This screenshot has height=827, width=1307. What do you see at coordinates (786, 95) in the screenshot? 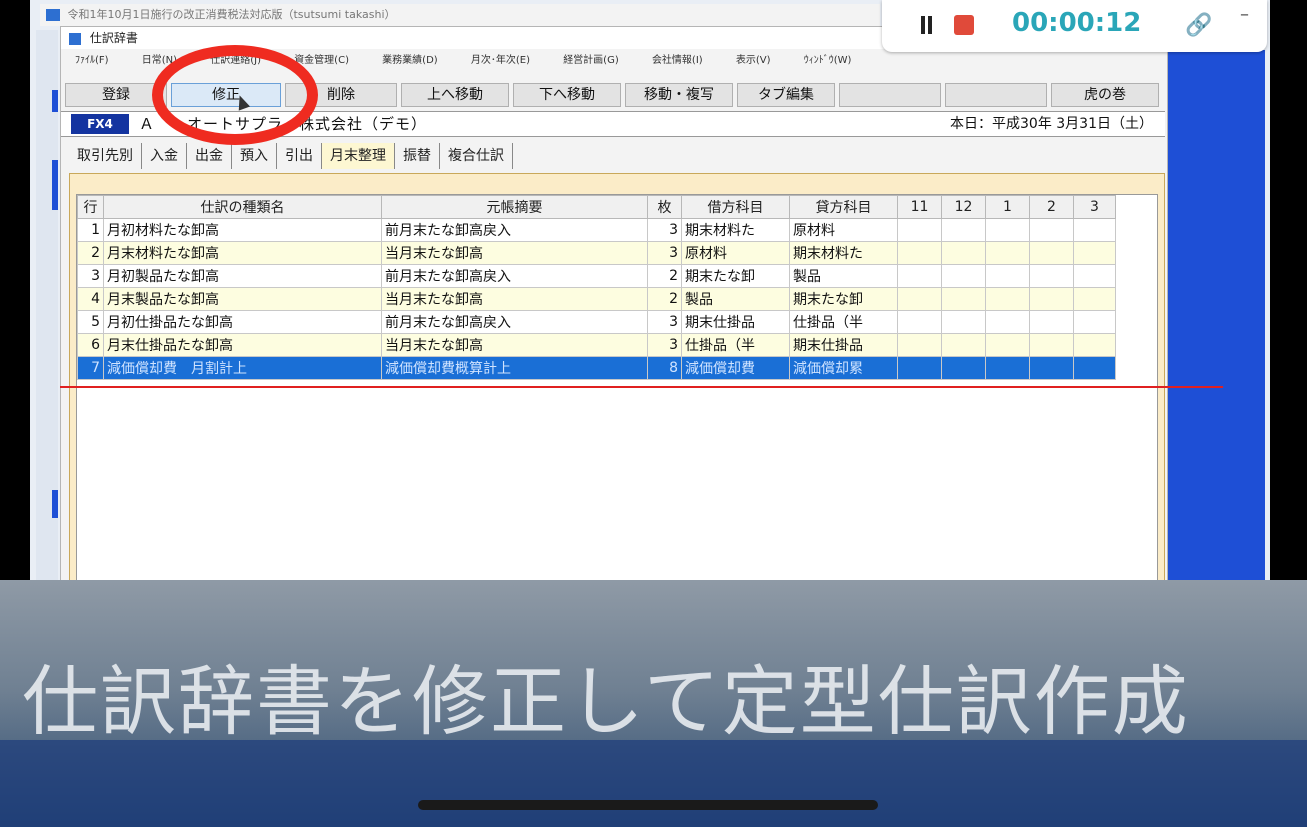
I see `tab-edit-button: タブ編集` at bounding box center [786, 95].